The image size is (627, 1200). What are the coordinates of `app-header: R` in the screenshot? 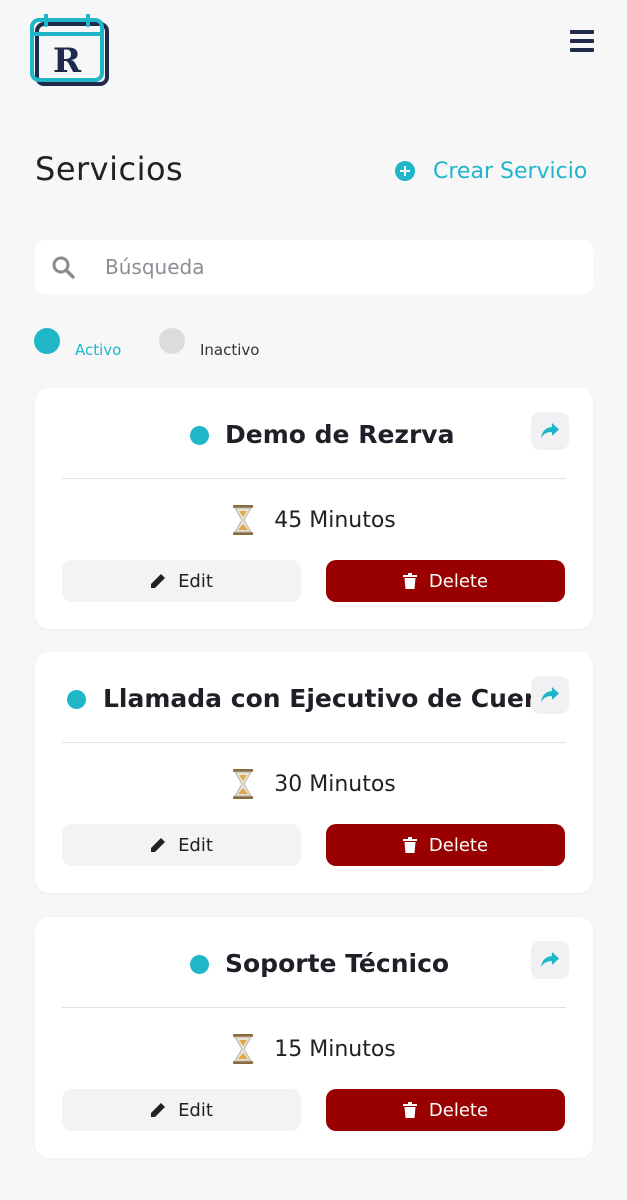 It's located at (313, 55).